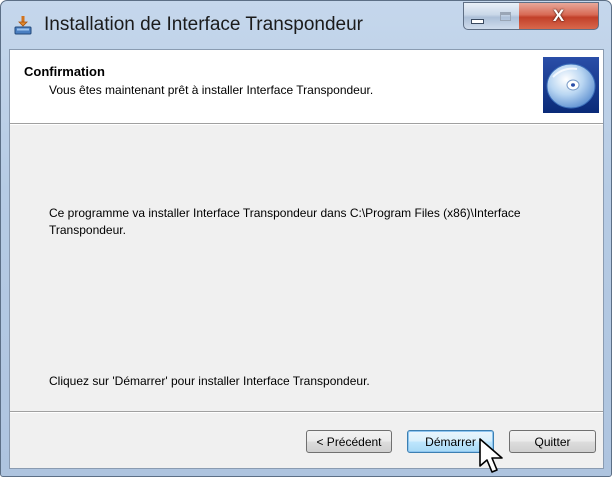  Describe the element at coordinates (571, 85) in the screenshot. I see `cd-disc-icon` at that location.